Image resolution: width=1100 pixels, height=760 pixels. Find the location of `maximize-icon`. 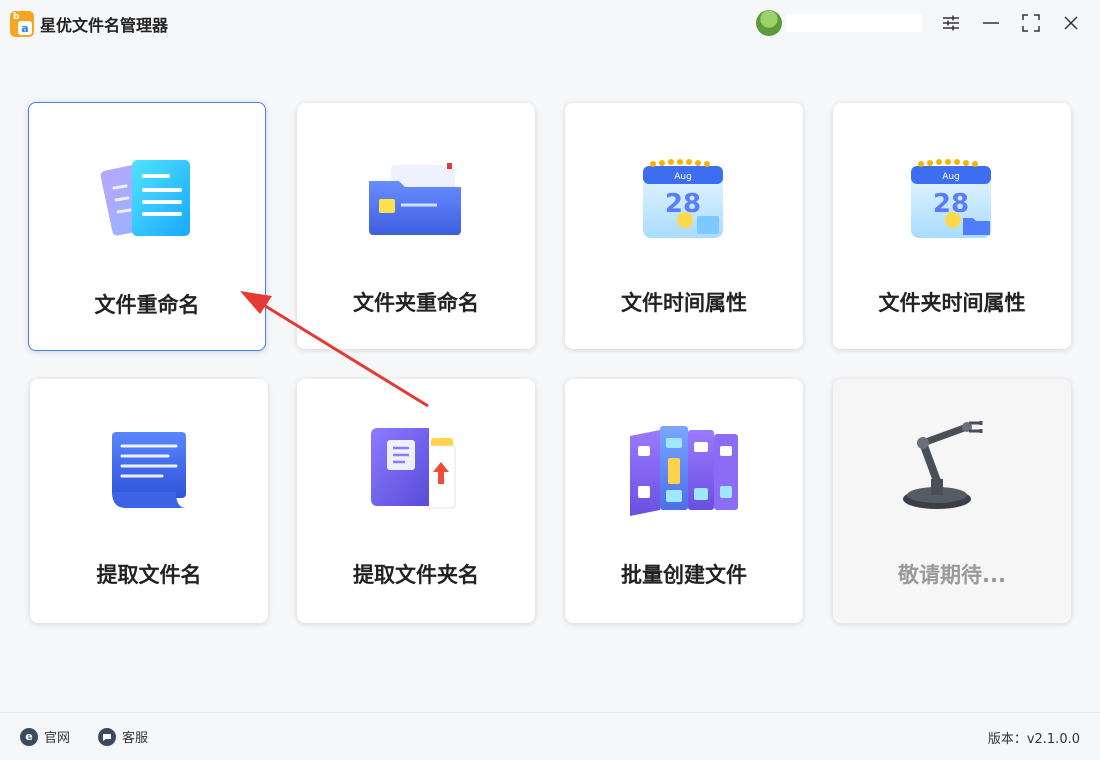

maximize-icon is located at coordinates (1031, 23).